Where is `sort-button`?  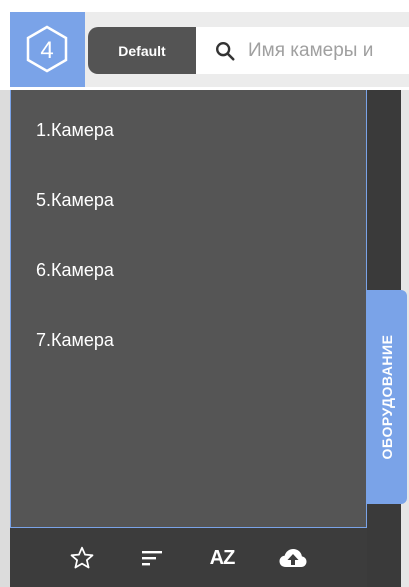
sort-button is located at coordinates (152, 558).